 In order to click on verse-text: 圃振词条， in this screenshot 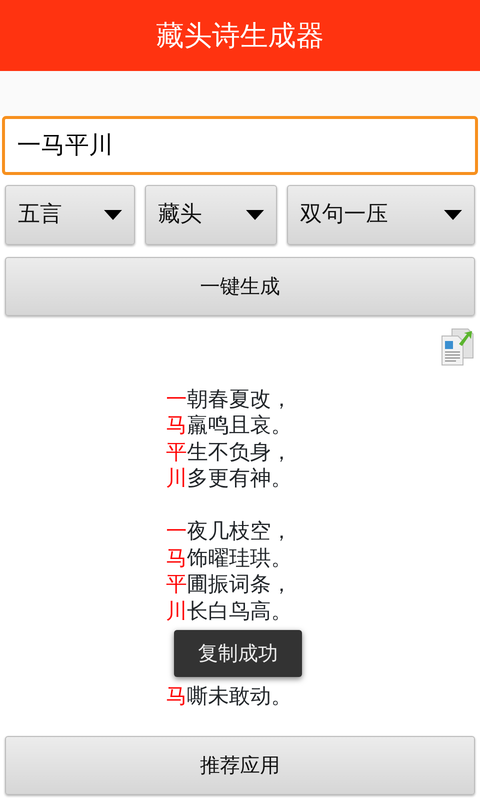, I will do `click(239, 584)`.